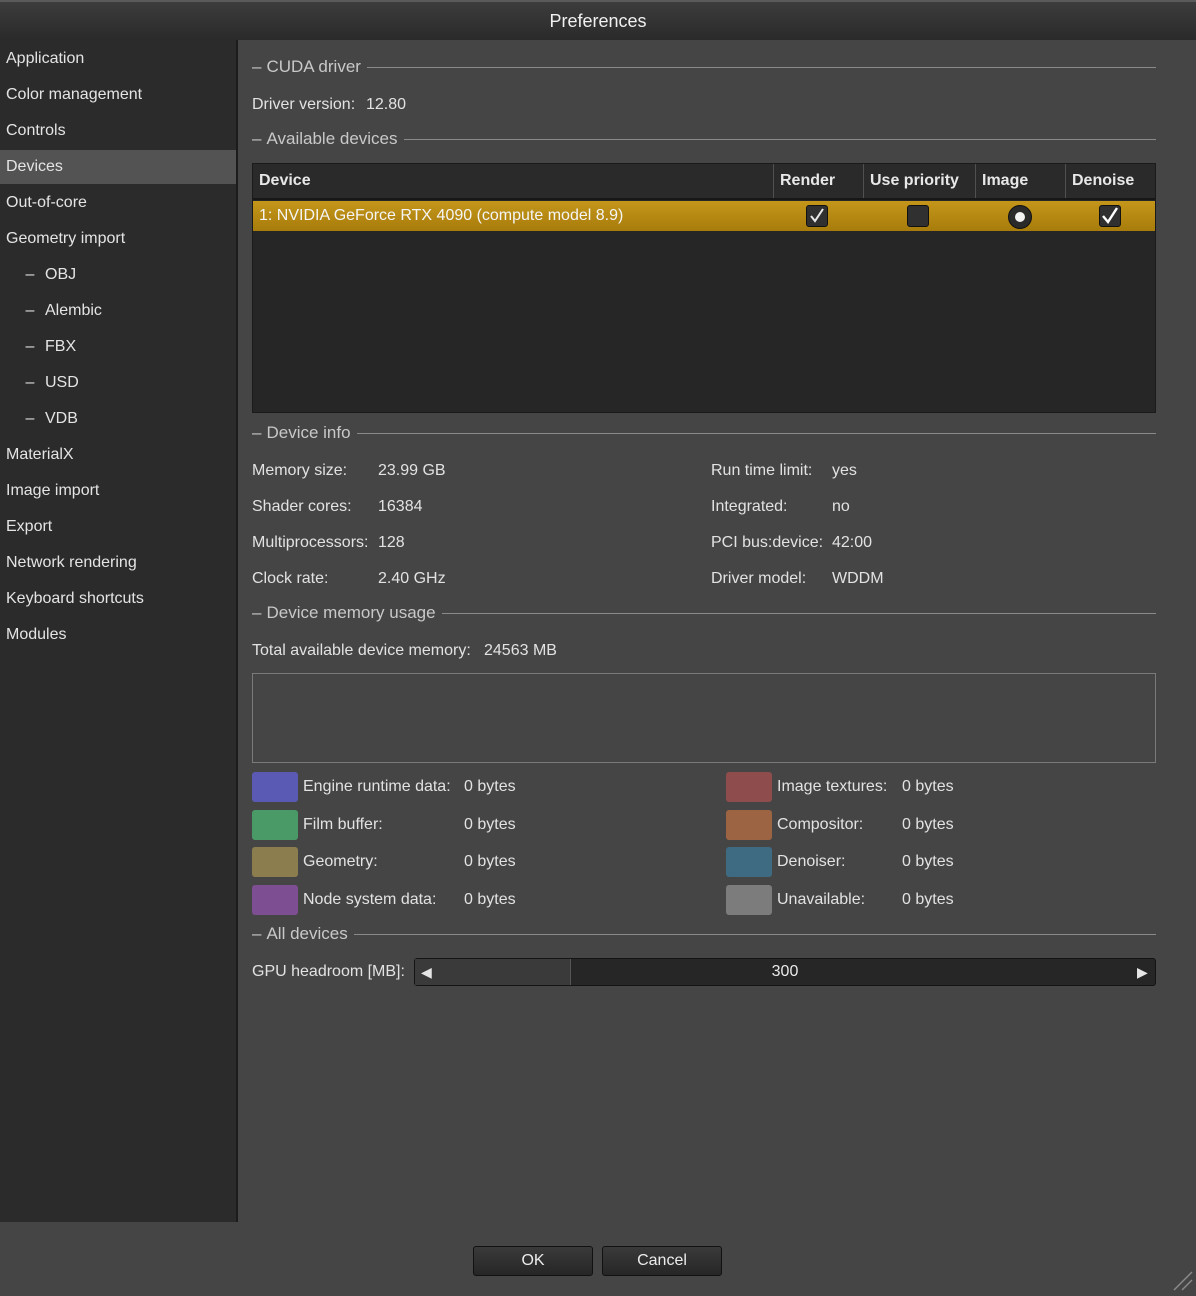 The image size is (1196, 1296). I want to click on legend-label: Node system data:, so click(370, 899).